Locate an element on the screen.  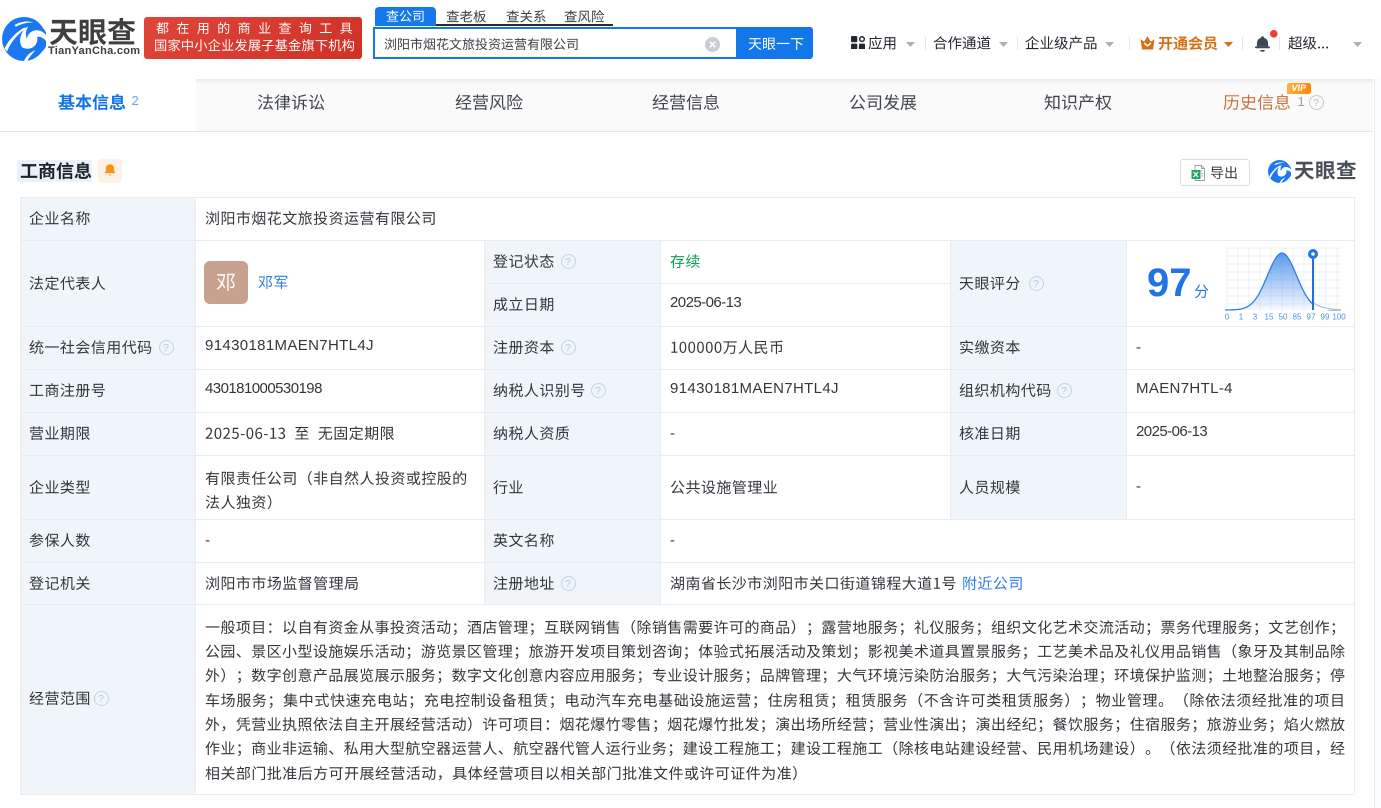
svg-text: 97 is located at coordinates (1311, 317).